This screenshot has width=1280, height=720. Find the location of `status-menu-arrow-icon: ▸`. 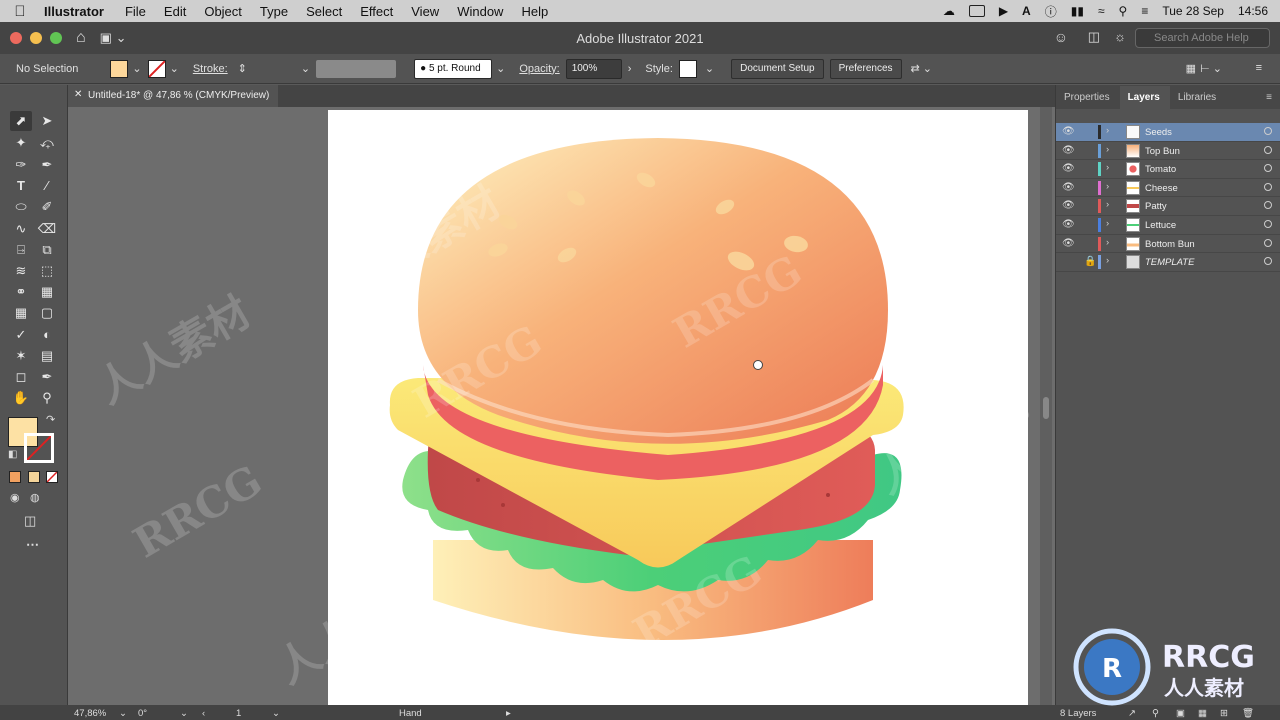

status-menu-arrow-icon: ▸ is located at coordinates (508, 713).